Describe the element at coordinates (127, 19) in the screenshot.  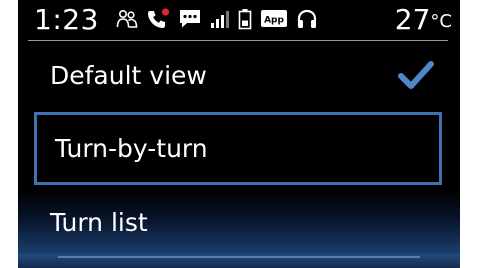
I see `people-icon` at that location.